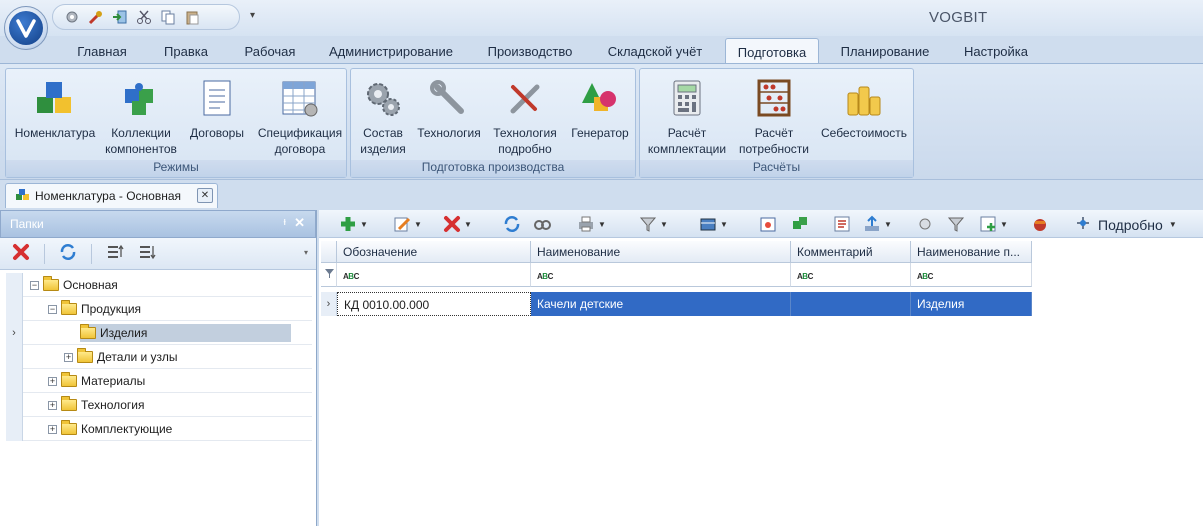 This screenshot has height=526, width=1203. What do you see at coordinates (1125, 224) in the screenshot?
I see `detail-view-button: Подробно ▼` at bounding box center [1125, 224].